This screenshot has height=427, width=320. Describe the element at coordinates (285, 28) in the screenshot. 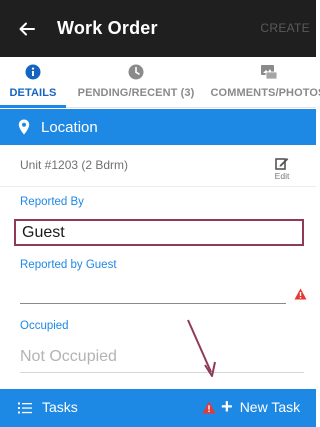

I see `create-button: CREATE` at that location.